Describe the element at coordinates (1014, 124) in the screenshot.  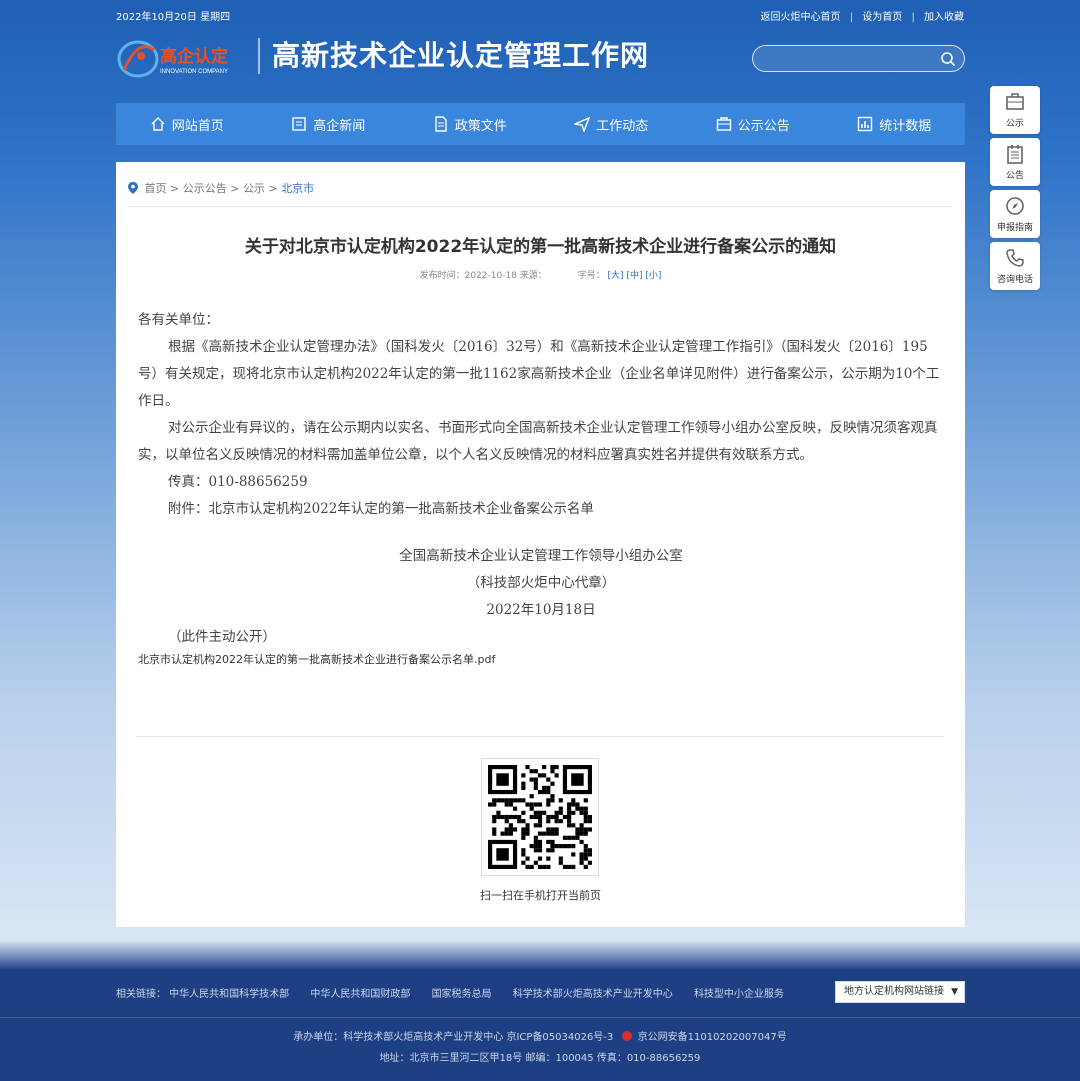
I see `sidebar-label: 公示` at that location.